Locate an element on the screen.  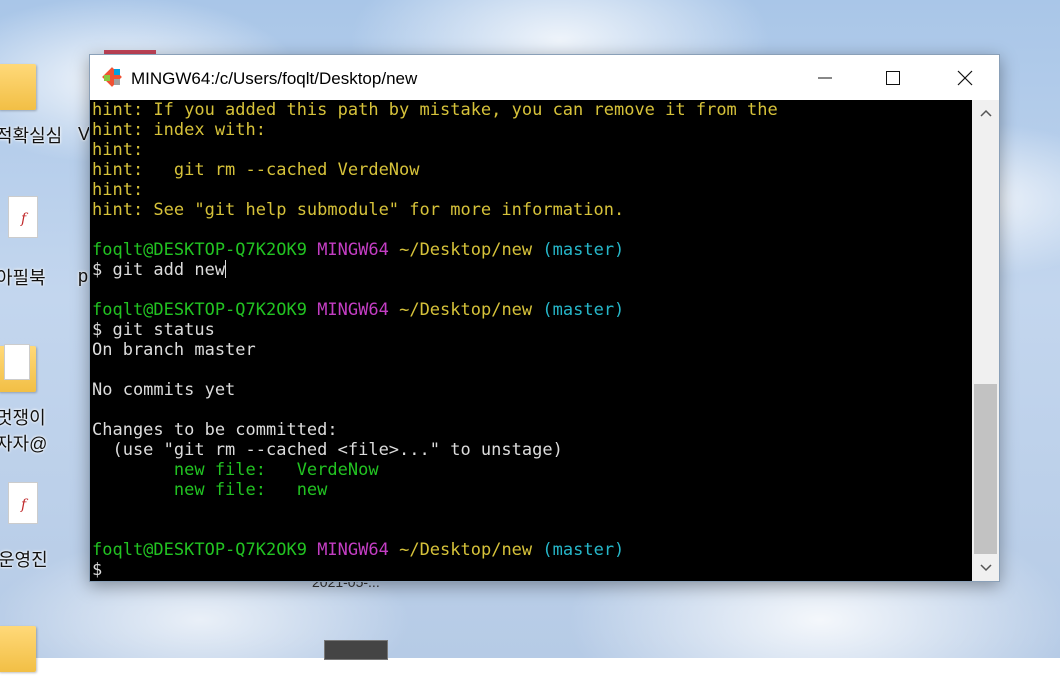
desktop-label: 자자@ is located at coordinates (23, 443).